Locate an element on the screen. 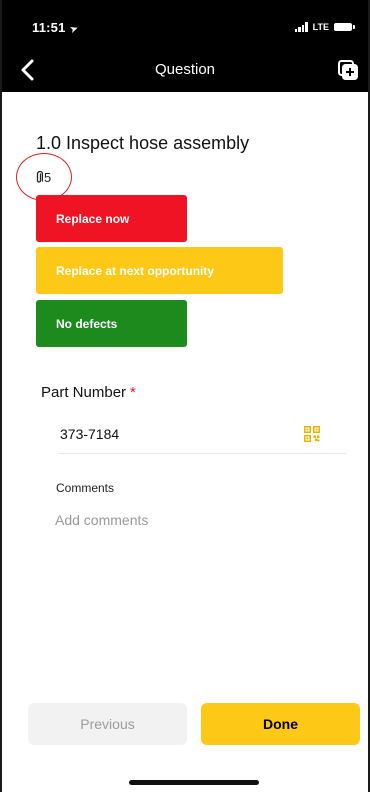 This screenshot has width=370, height=792. question-title: 1.0 Inspect hose assembly is located at coordinates (143, 143).